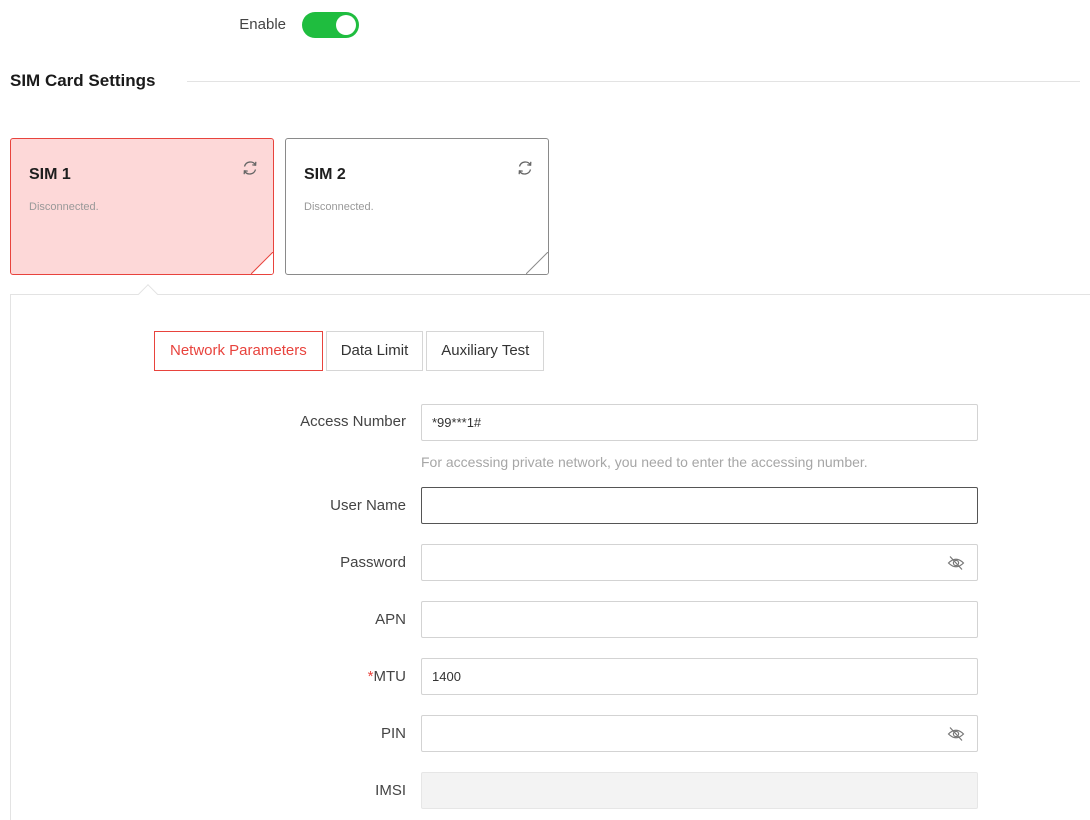 The height and width of the screenshot is (820, 1090). I want to click on pin-label: PIN, so click(393, 733).